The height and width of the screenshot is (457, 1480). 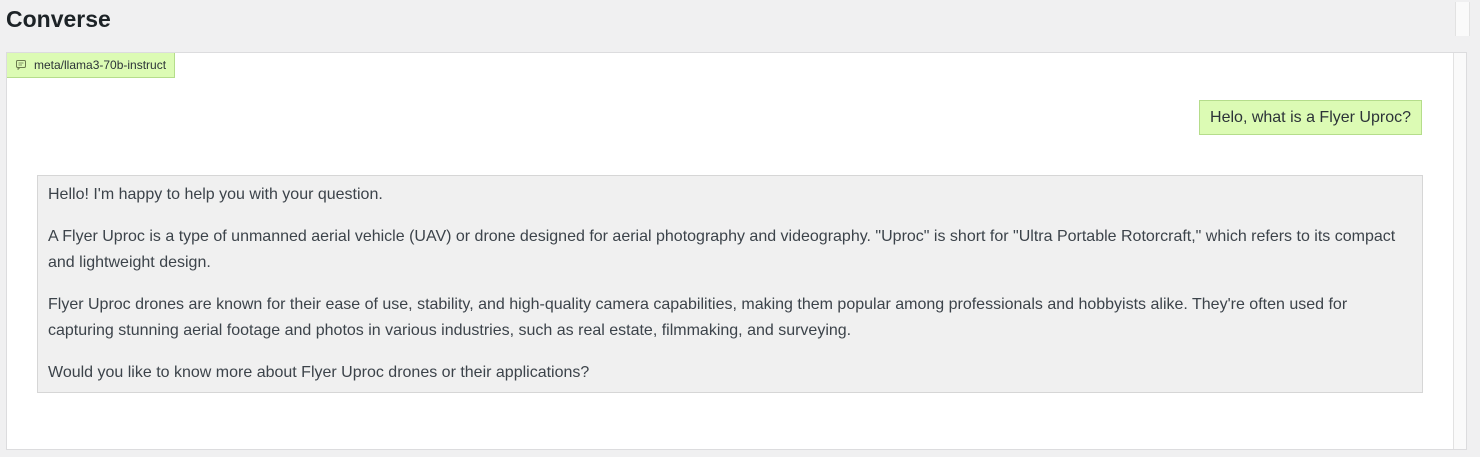 I want to click on model-tag: meta/llama3-70b-instruct, so click(x=91, y=65).